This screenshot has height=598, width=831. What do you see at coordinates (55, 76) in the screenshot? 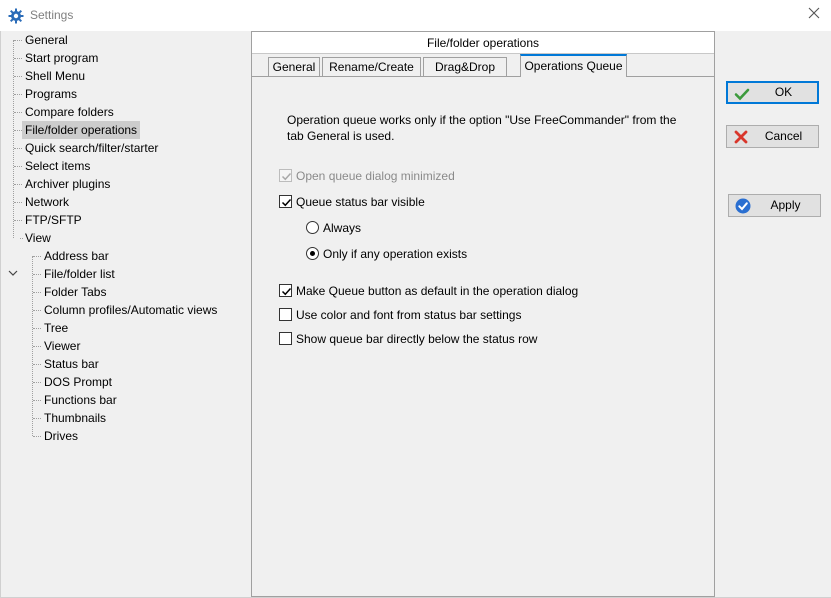
I see `tree-item-shell-menu: Shell Menu` at bounding box center [55, 76].